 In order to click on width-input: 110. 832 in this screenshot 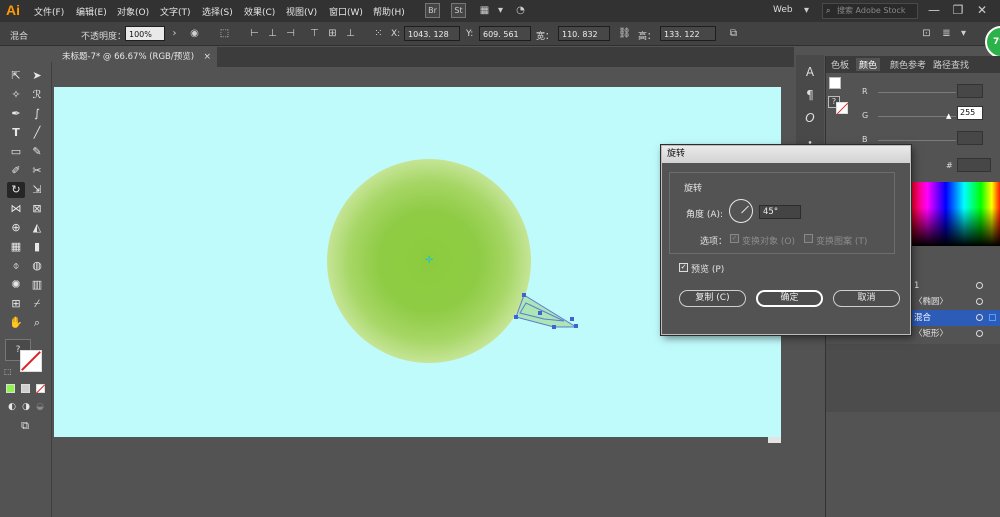, I will do `click(584, 33)`.